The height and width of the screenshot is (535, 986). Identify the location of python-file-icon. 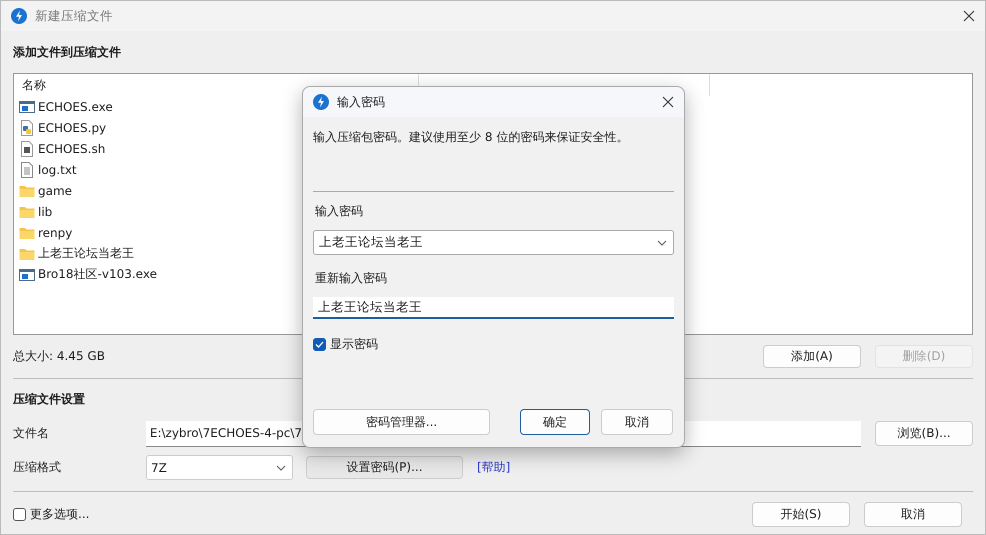
(27, 128).